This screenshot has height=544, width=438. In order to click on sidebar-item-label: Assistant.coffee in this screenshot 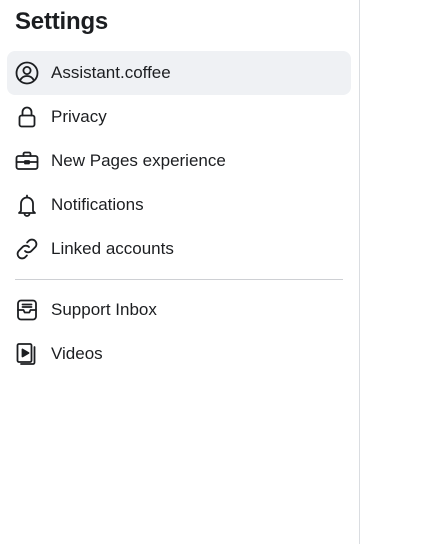, I will do `click(111, 72)`.